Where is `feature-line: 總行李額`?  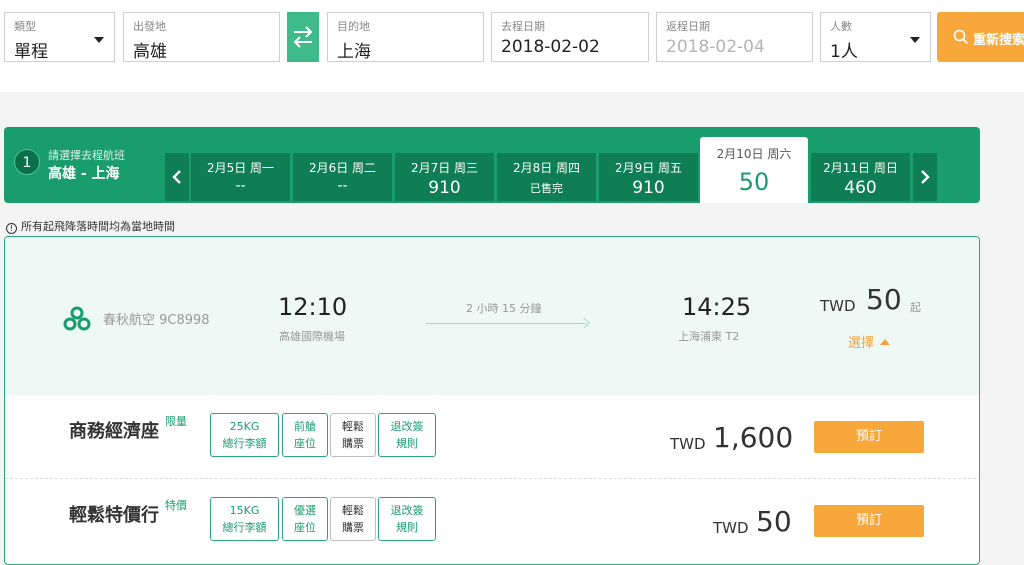
feature-line: 總行李額 is located at coordinates (244, 527).